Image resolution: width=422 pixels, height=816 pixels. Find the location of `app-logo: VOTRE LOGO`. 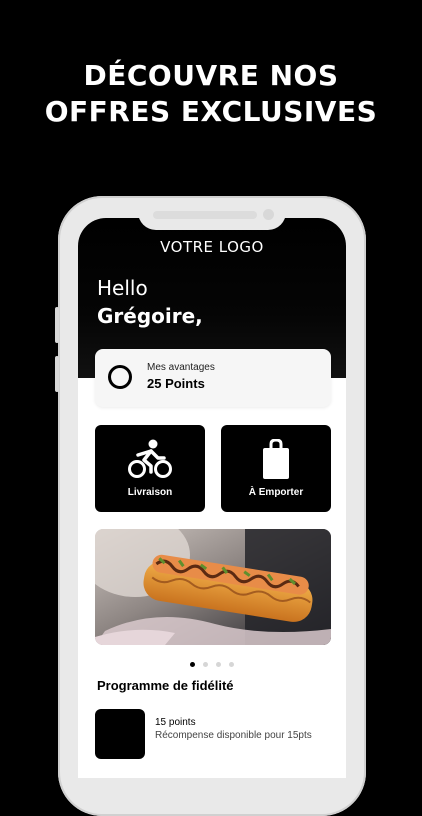

app-logo: VOTRE LOGO is located at coordinates (212, 247).